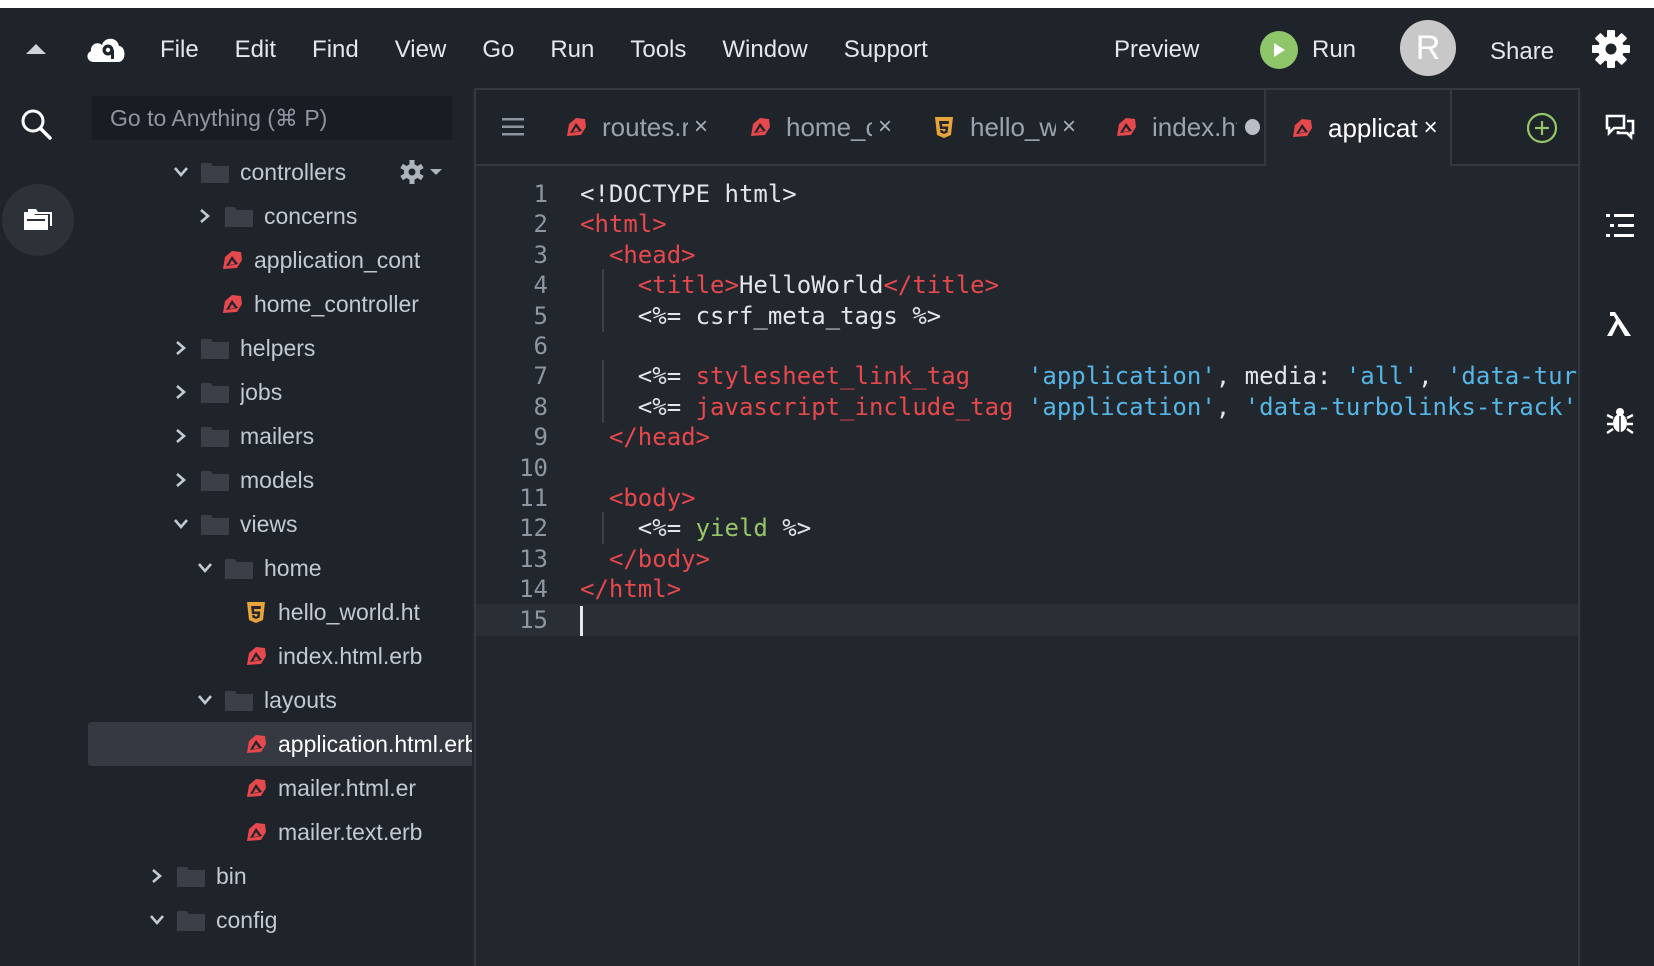  I want to click on tree-folder-controllers: controllers, so click(259, 172).